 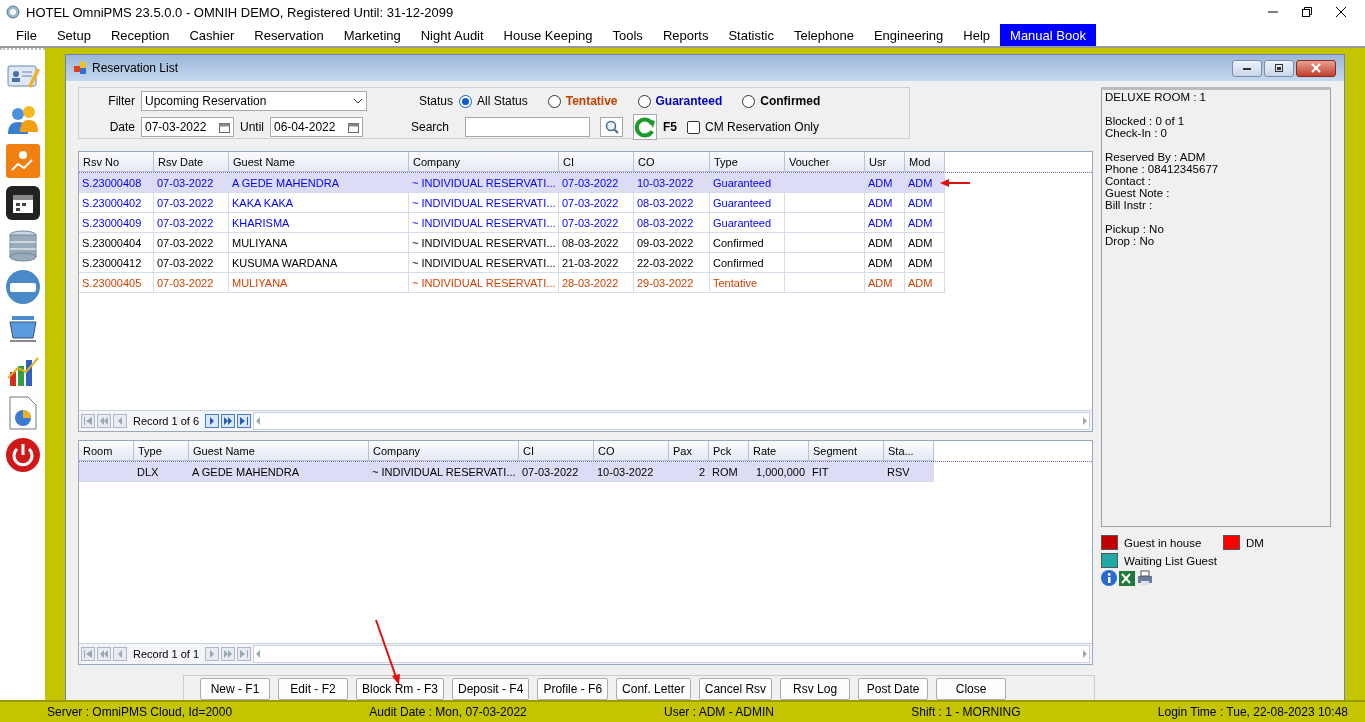 I want to click on info-line: Contact :, so click(x=1129, y=181).